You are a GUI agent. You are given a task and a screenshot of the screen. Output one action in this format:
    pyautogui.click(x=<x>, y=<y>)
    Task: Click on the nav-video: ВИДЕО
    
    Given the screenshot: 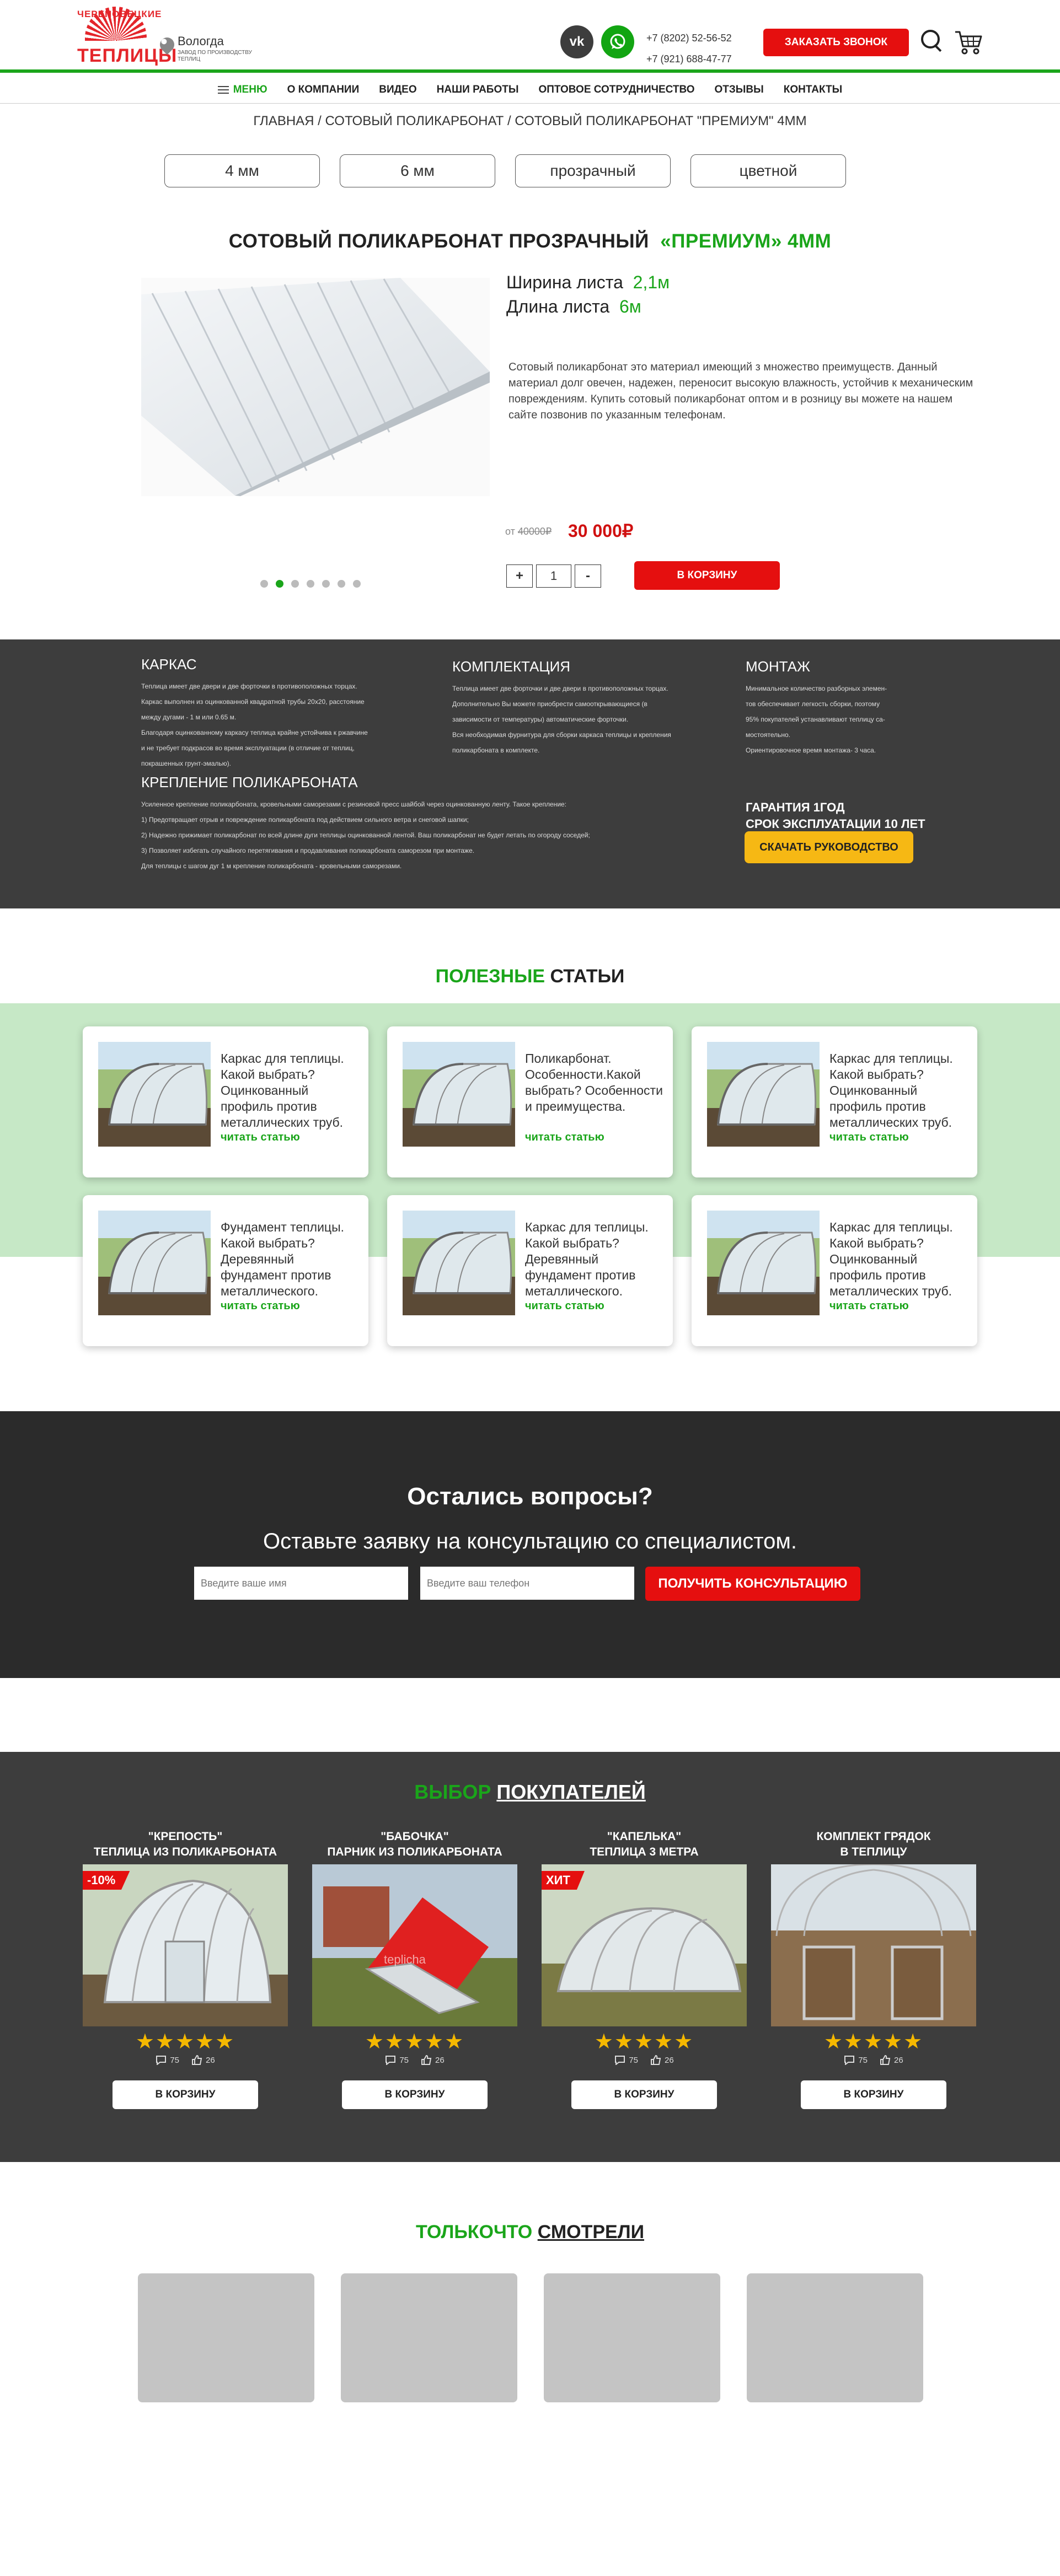 What is the action you would take?
    pyautogui.click(x=397, y=90)
    